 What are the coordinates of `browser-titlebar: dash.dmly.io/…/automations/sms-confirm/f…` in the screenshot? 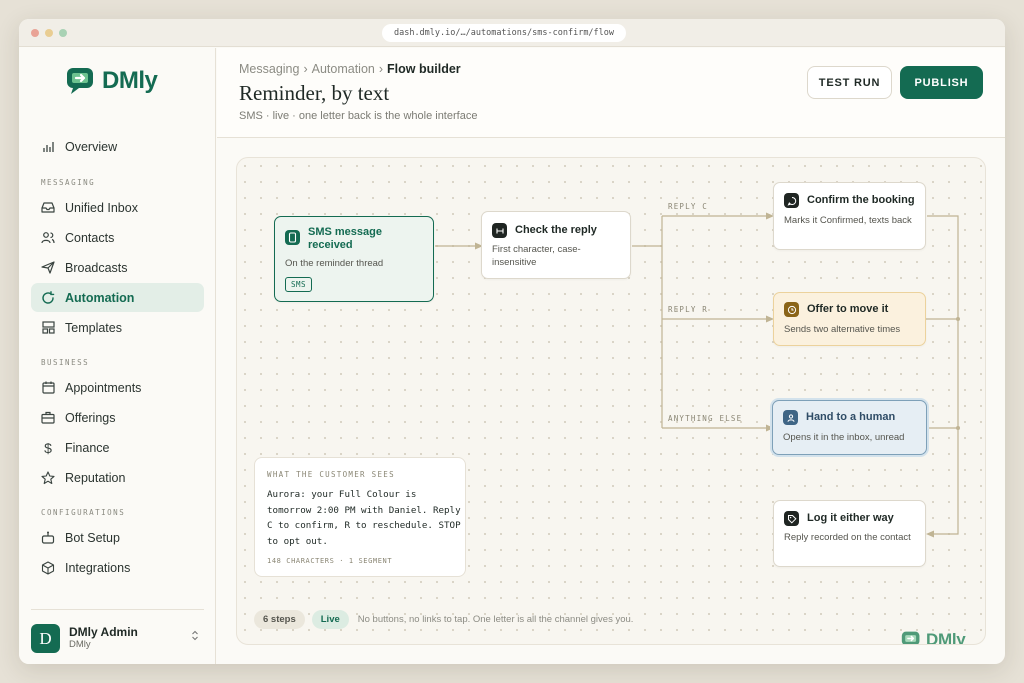 It's located at (512, 33).